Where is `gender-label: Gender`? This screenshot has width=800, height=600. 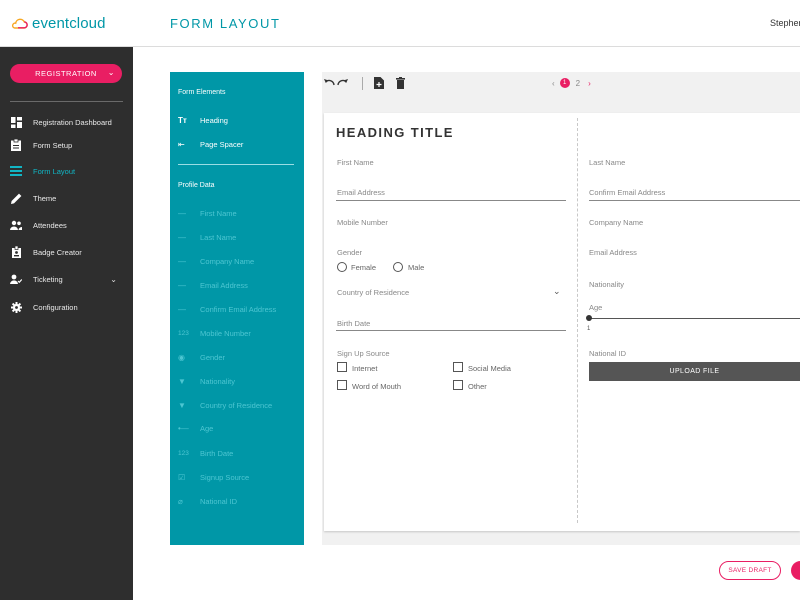 gender-label: Gender is located at coordinates (350, 252).